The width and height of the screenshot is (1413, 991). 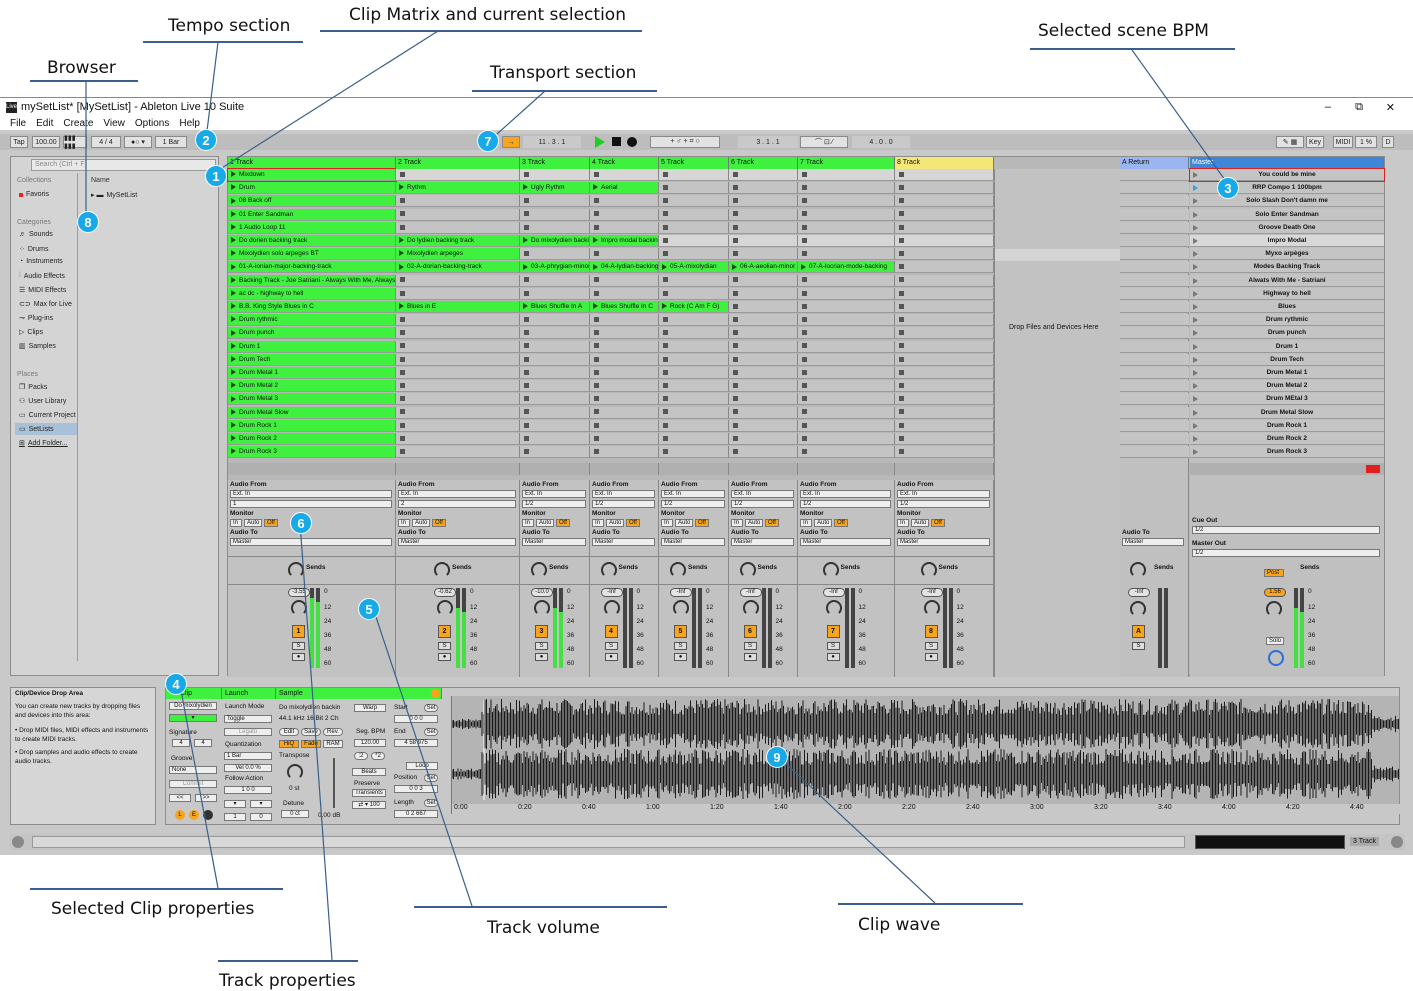 What do you see at coordinates (176, 684) in the screenshot?
I see `badge-4: 4` at bounding box center [176, 684].